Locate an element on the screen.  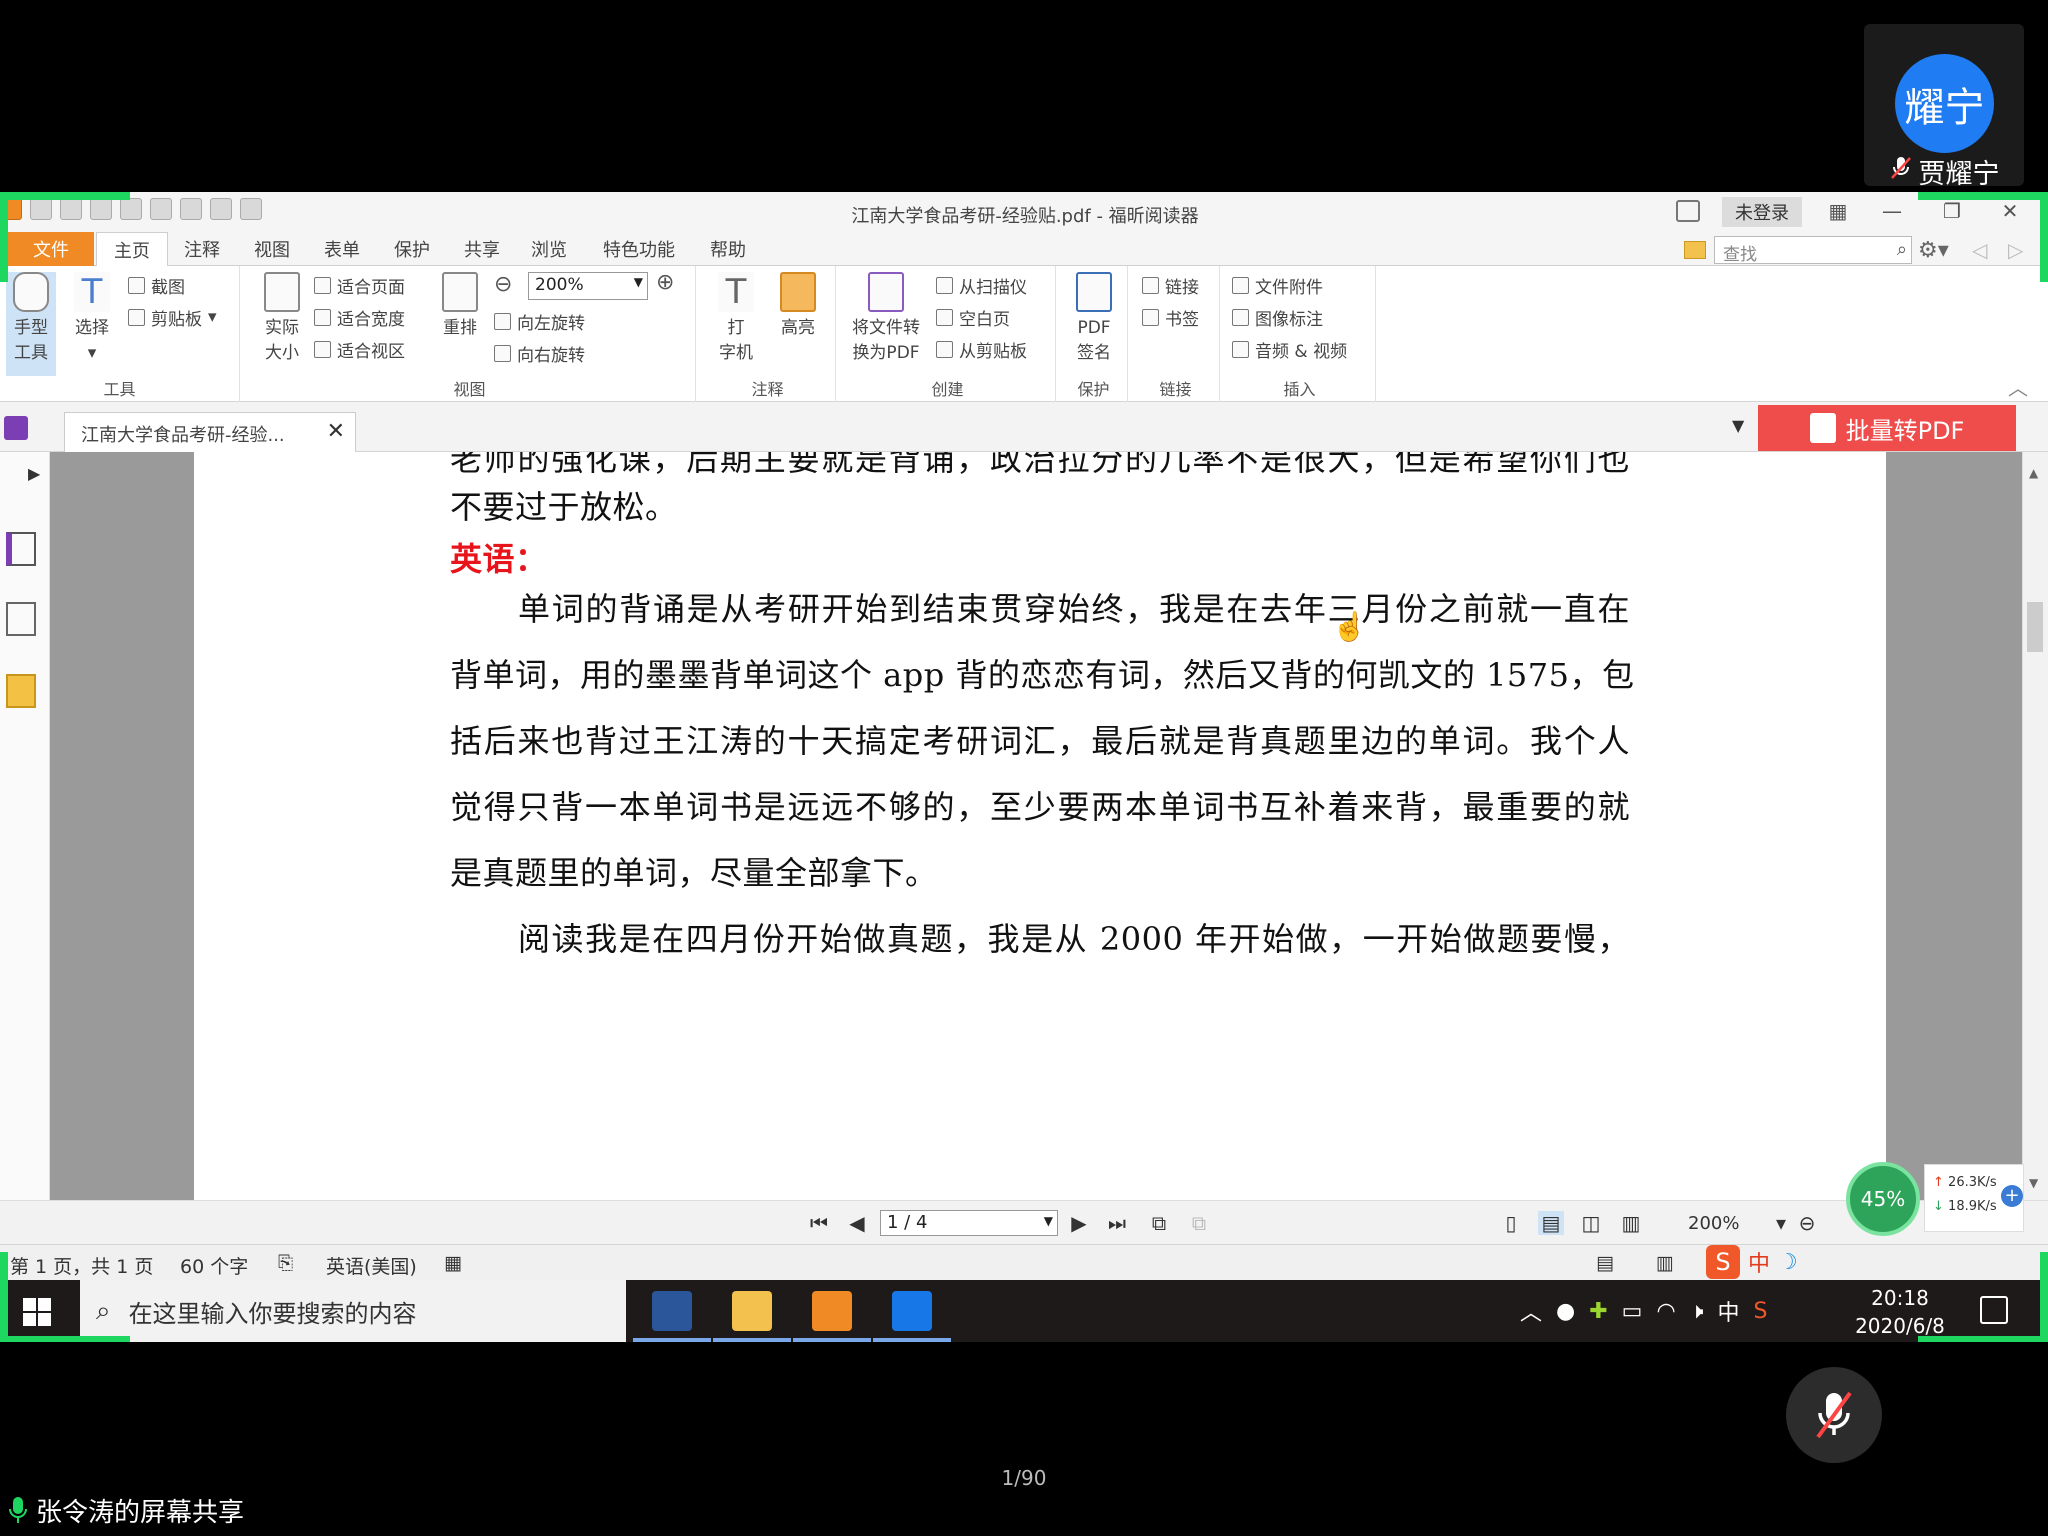
zoom-out-icon: ⊖ is located at coordinates (503, 284).